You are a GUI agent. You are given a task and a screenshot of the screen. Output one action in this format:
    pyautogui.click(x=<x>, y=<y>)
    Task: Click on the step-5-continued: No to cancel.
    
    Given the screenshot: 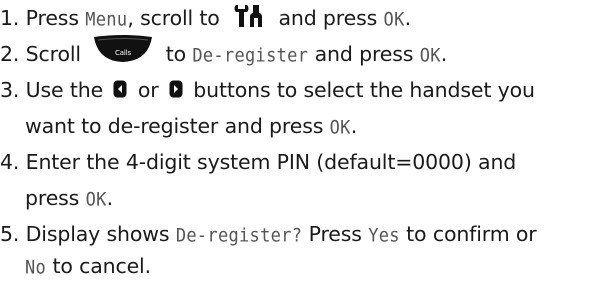 What is the action you would take?
    pyautogui.click(x=88, y=266)
    